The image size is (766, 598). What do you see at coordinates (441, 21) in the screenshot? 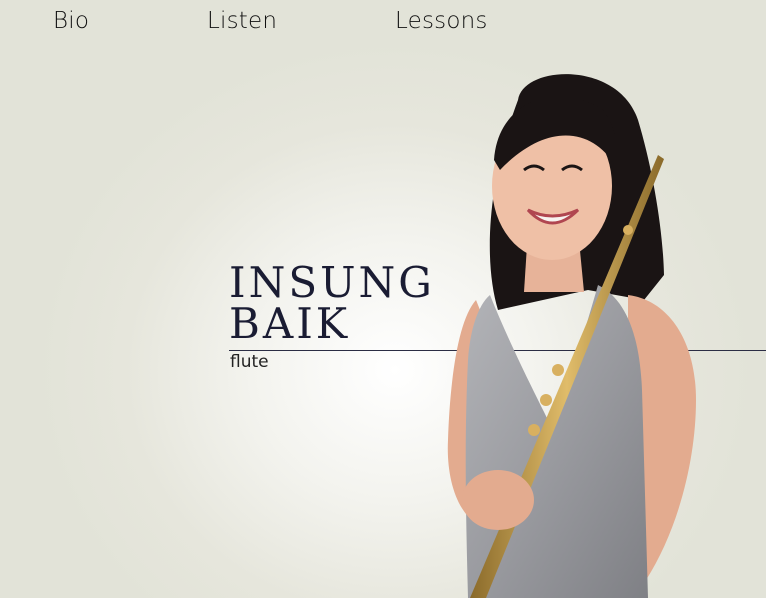
I see `nav-link-lessons: Lessons` at bounding box center [441, 21].